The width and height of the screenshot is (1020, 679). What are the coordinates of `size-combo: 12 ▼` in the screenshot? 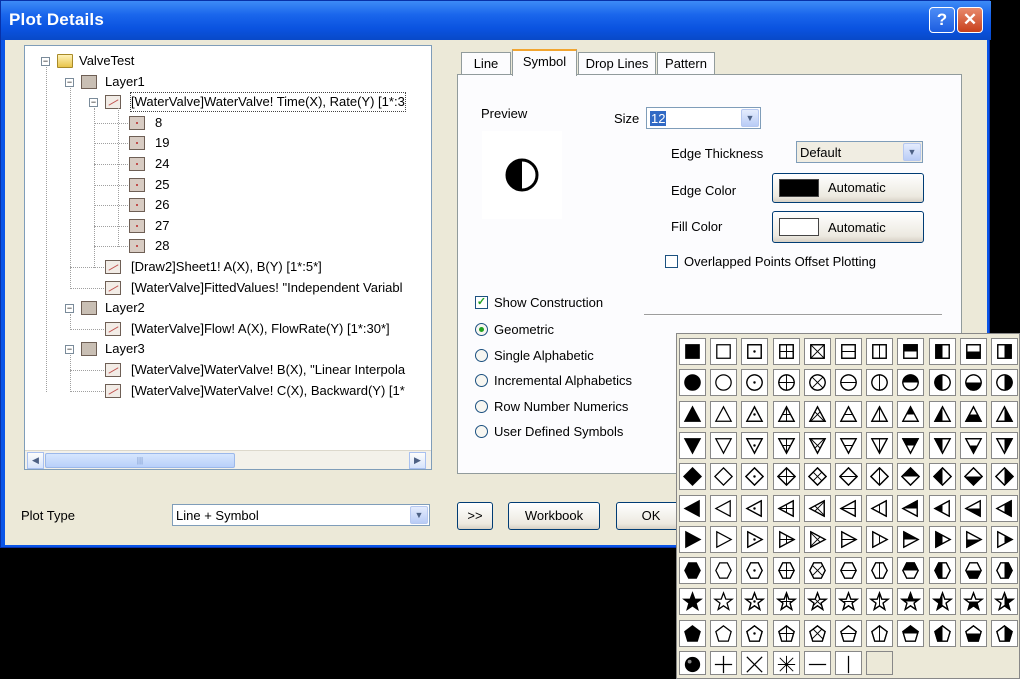 It's located at (703, 118).